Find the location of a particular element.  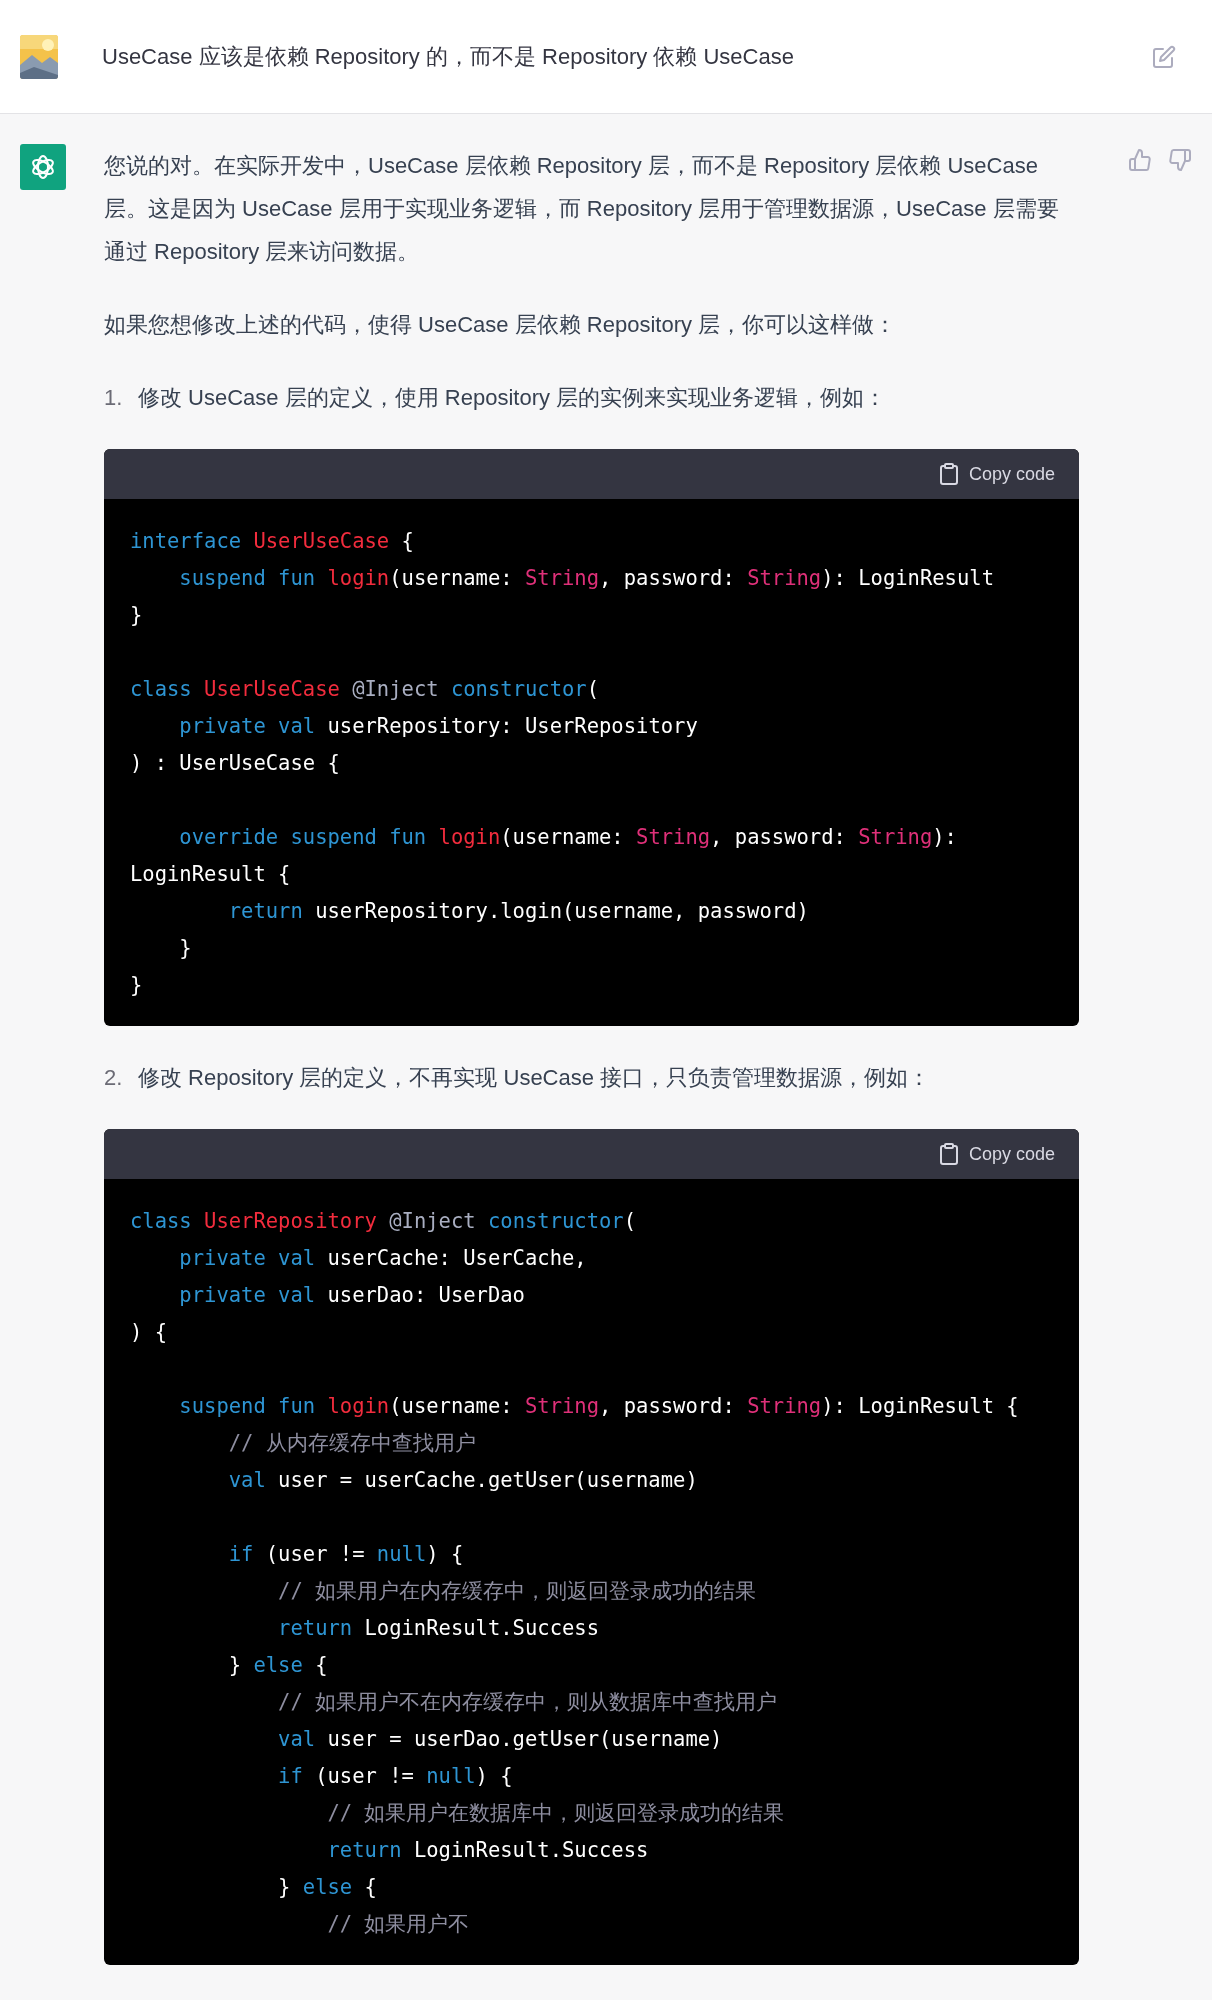

code-line: class UserUseCase @Inject constructor( is located at coordinates (365, 689).